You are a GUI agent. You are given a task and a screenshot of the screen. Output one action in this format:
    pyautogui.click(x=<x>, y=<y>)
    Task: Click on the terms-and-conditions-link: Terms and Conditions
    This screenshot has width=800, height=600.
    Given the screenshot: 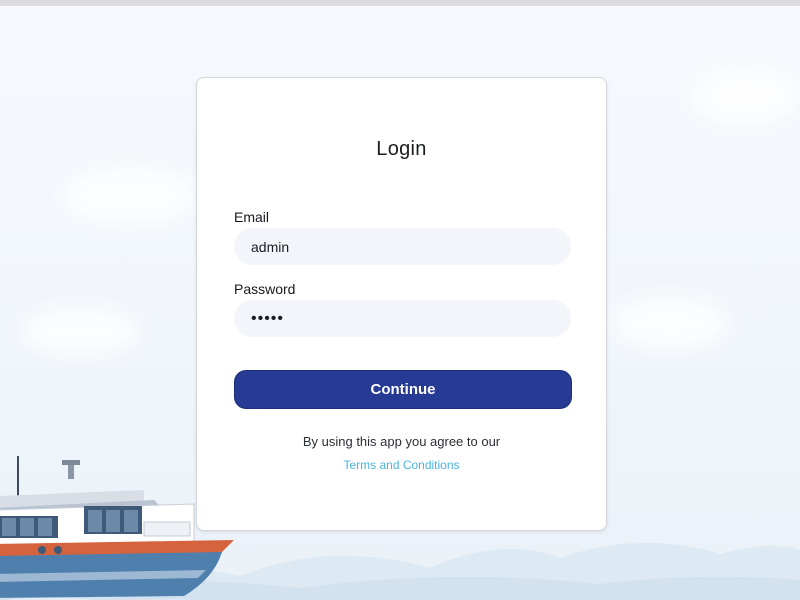 What is the action you would take?
    pyautogui.click(x=401, y=465)
    